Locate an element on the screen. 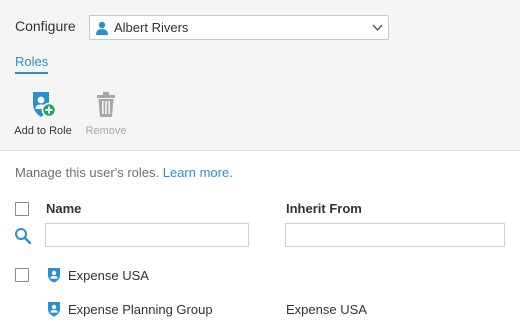  role-name: Expense USA is located at coordinates (108, 275).